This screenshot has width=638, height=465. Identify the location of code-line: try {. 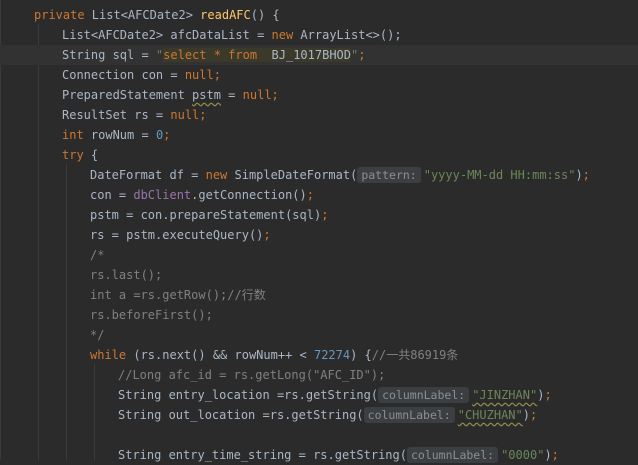
(80, 155).